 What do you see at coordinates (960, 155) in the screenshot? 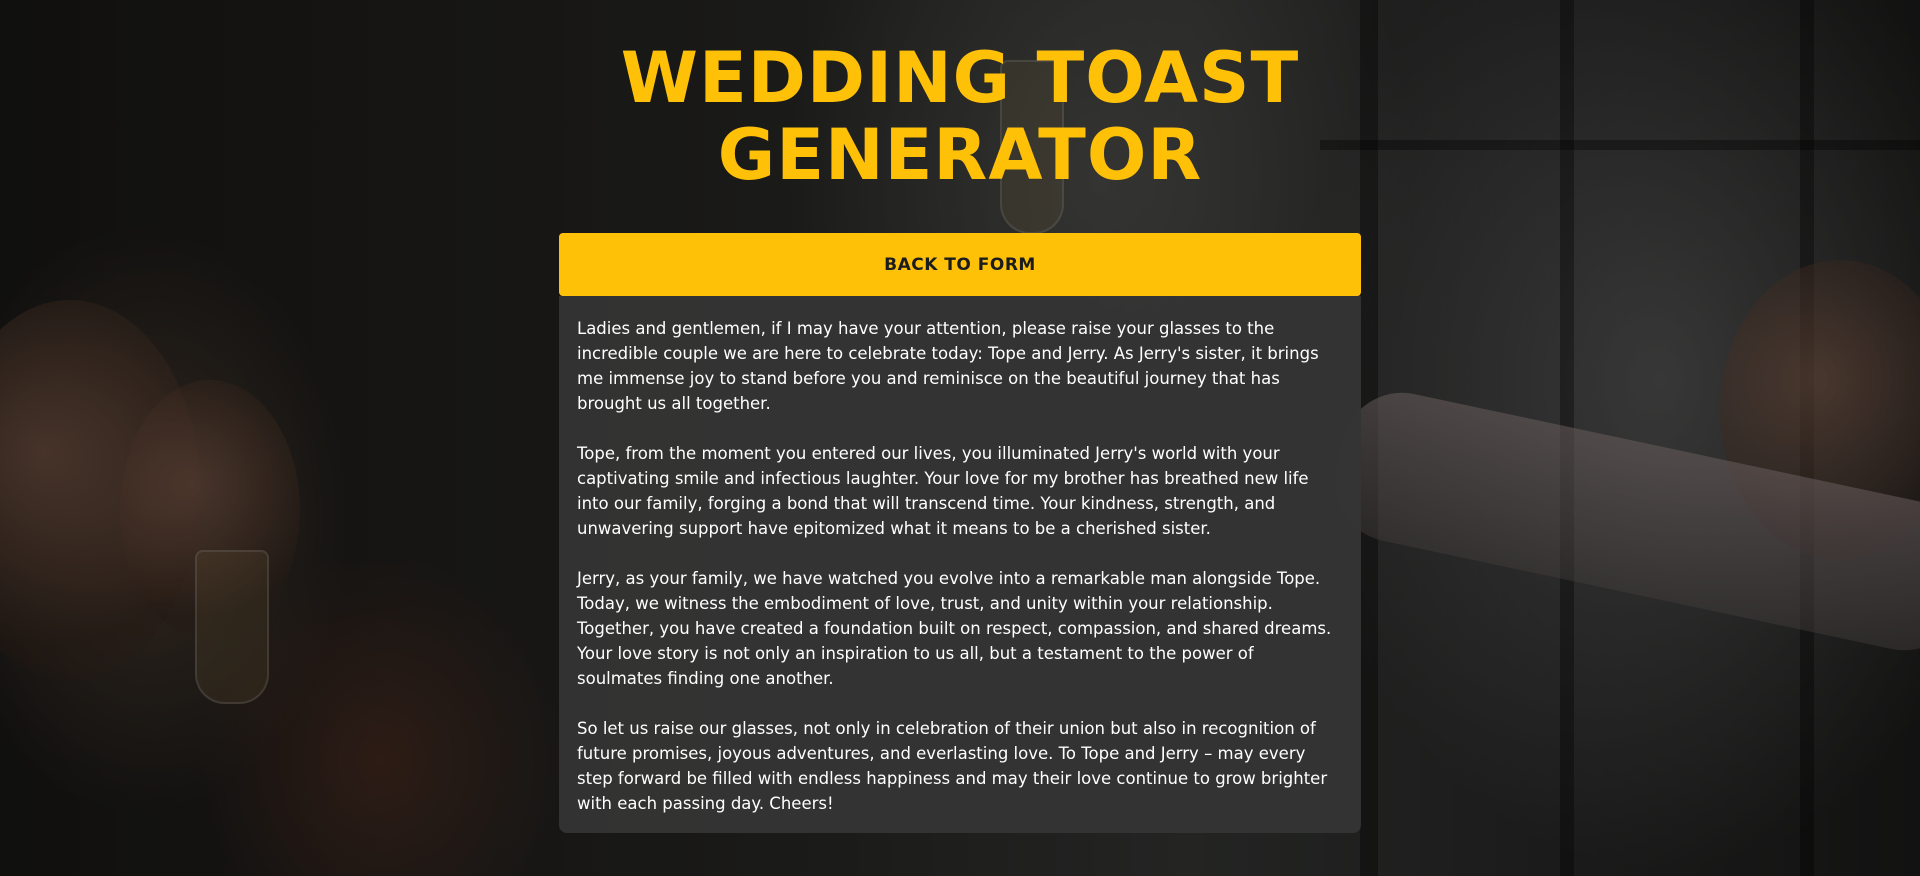
I see `page-title-line-2: GENERATOR` at bounding box center [960, 155].